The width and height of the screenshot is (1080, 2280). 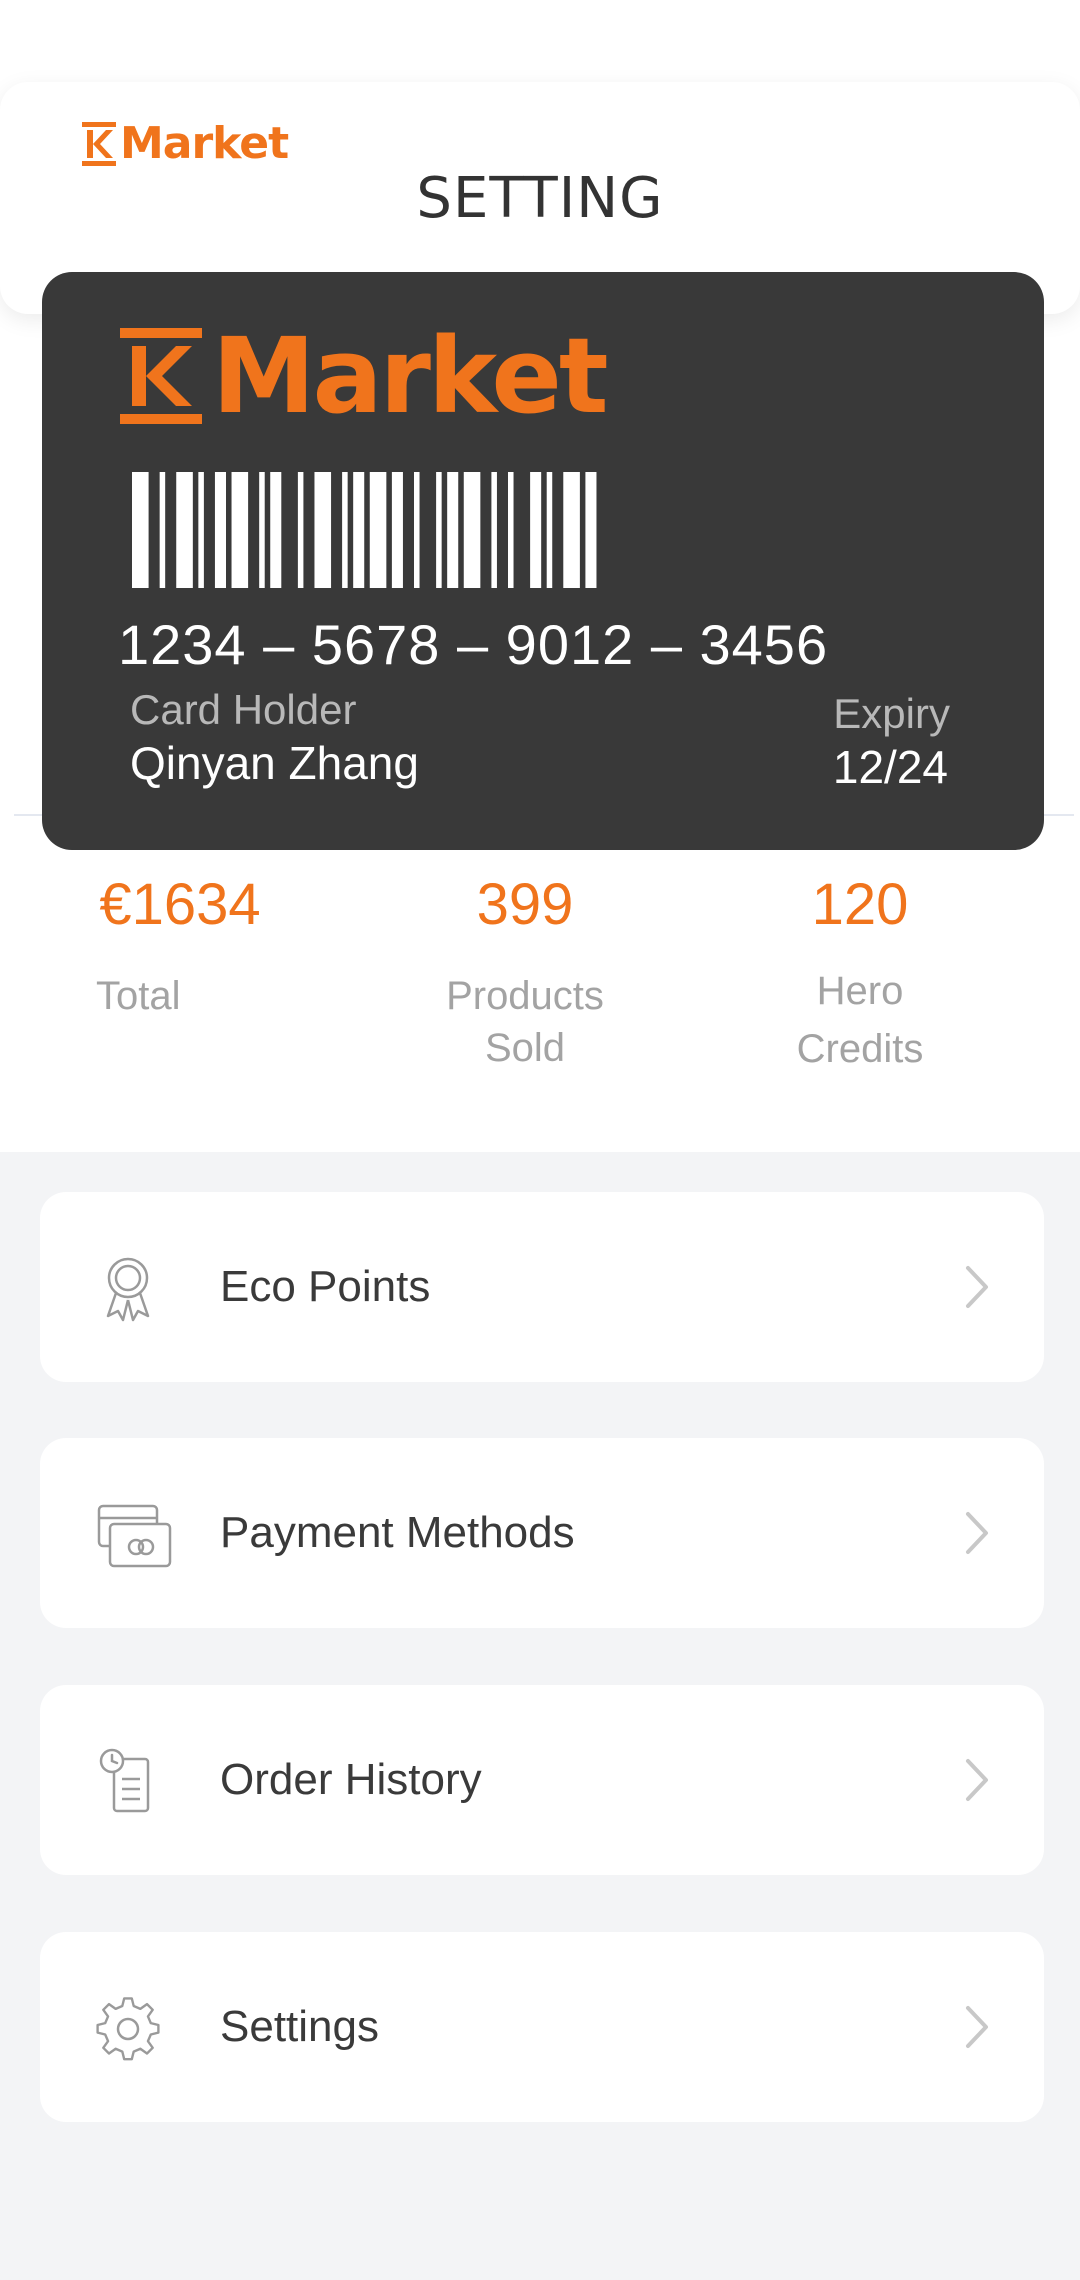 What do you see at coordinates (128, 2029) in the screenshot?
I see `gear-icon` at bounding box center [128, 2029].